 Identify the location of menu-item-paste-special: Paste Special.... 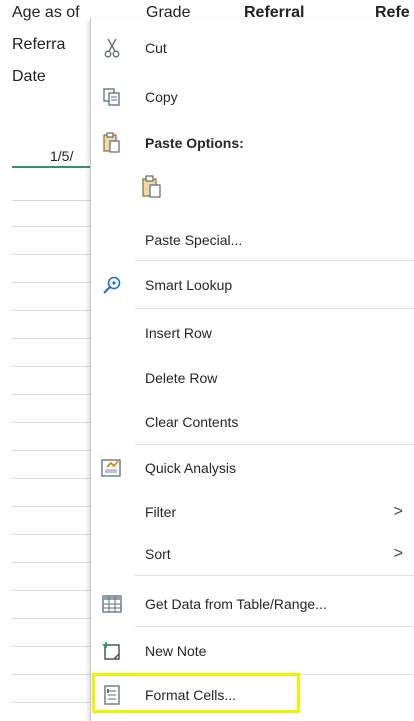
(252, 240).